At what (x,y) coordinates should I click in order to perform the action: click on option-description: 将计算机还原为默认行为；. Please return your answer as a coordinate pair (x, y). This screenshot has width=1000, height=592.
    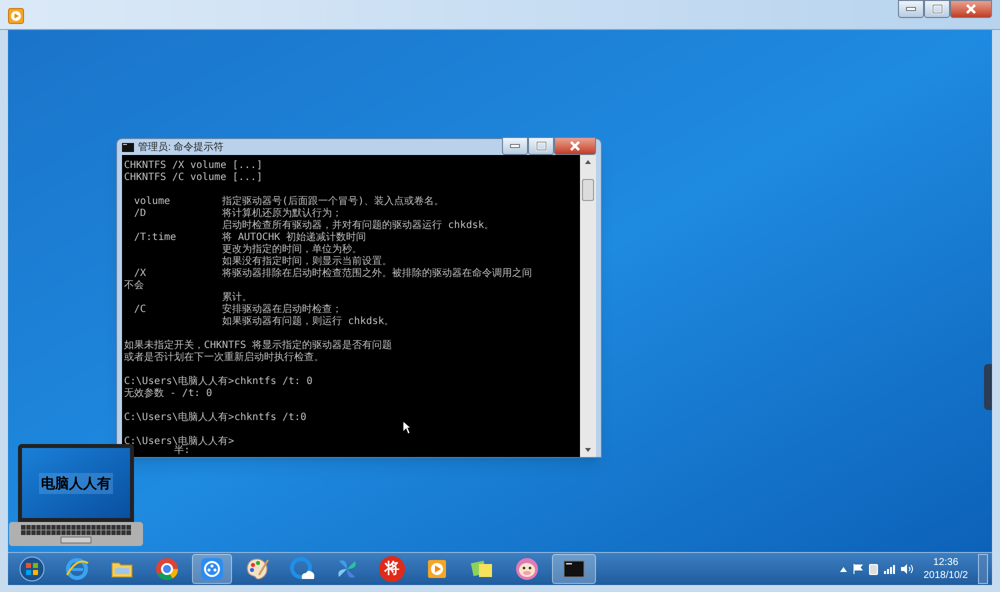
    Looking at the image, I should click on (282, 214).